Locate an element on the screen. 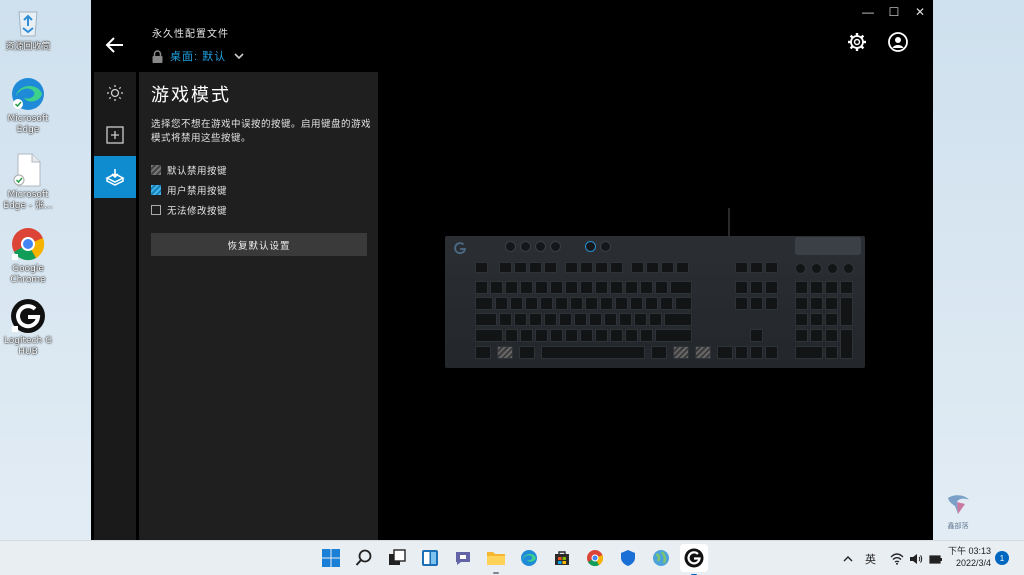  brightness-button is located at coordinates (605, 246).